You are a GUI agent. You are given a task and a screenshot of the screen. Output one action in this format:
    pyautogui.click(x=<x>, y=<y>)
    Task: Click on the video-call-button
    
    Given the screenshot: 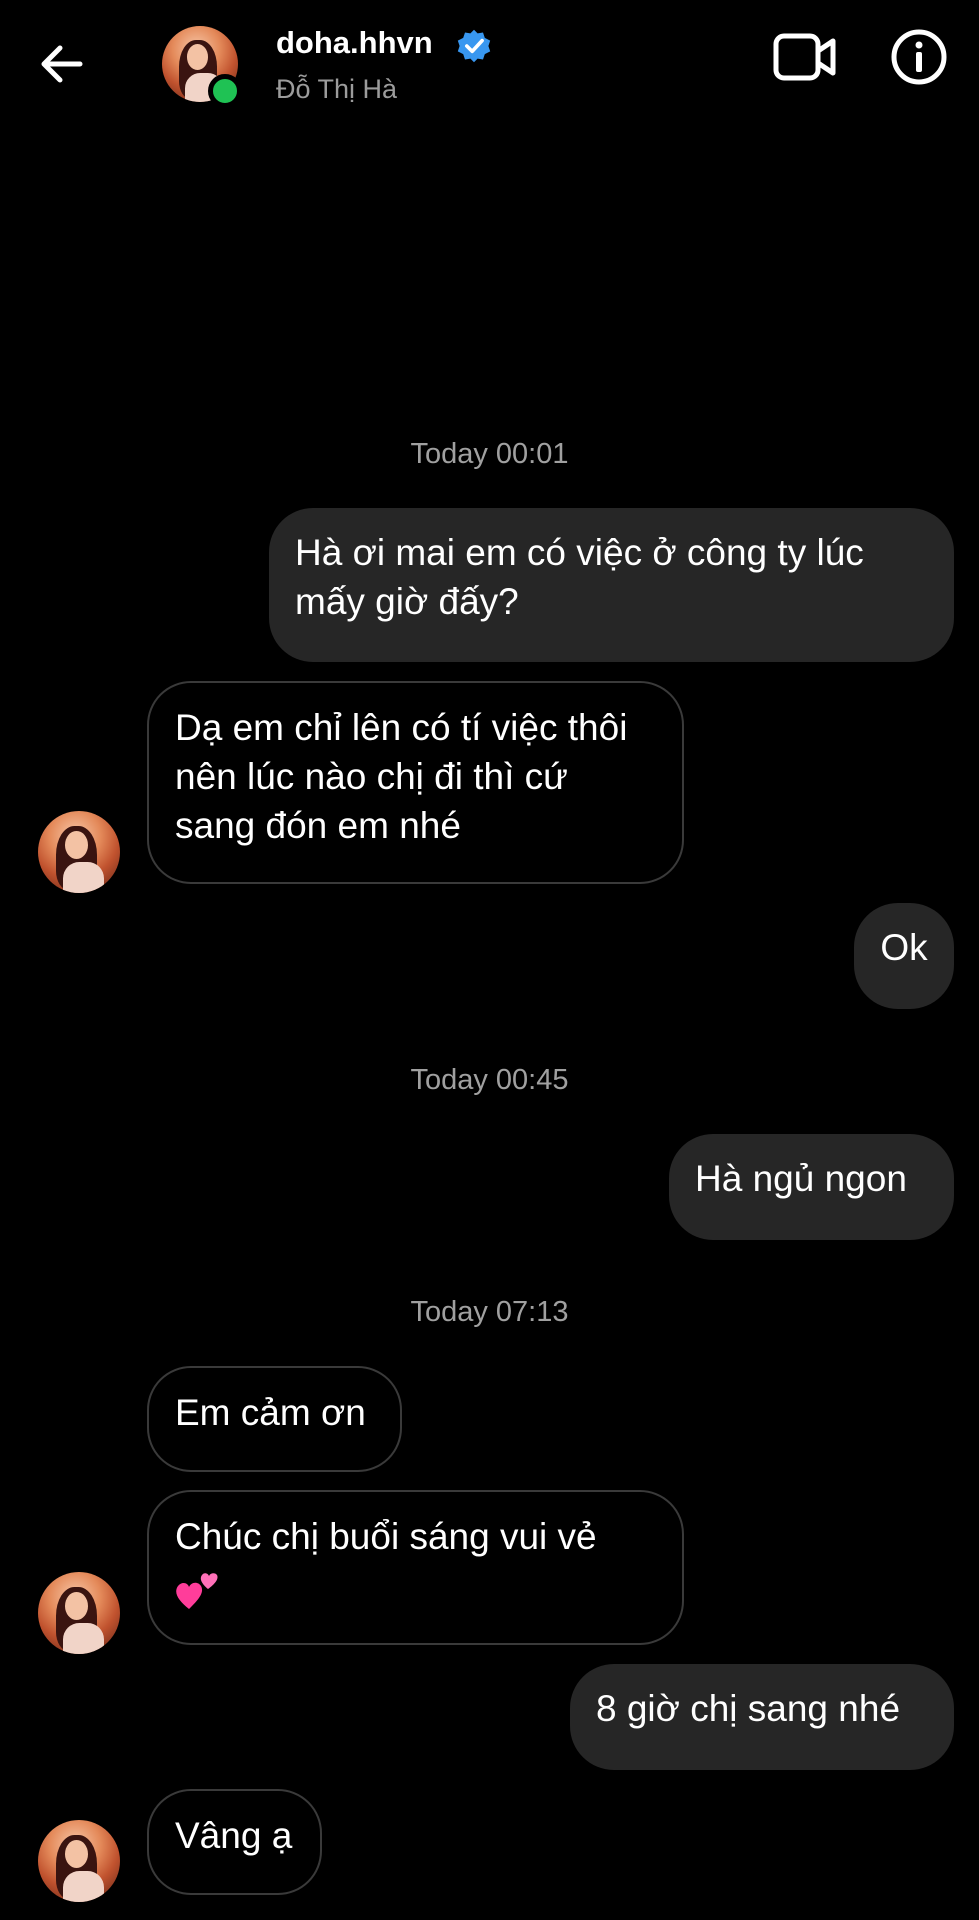 What is the action you would take?
    pyautogui.click(x=805, y=57)
    